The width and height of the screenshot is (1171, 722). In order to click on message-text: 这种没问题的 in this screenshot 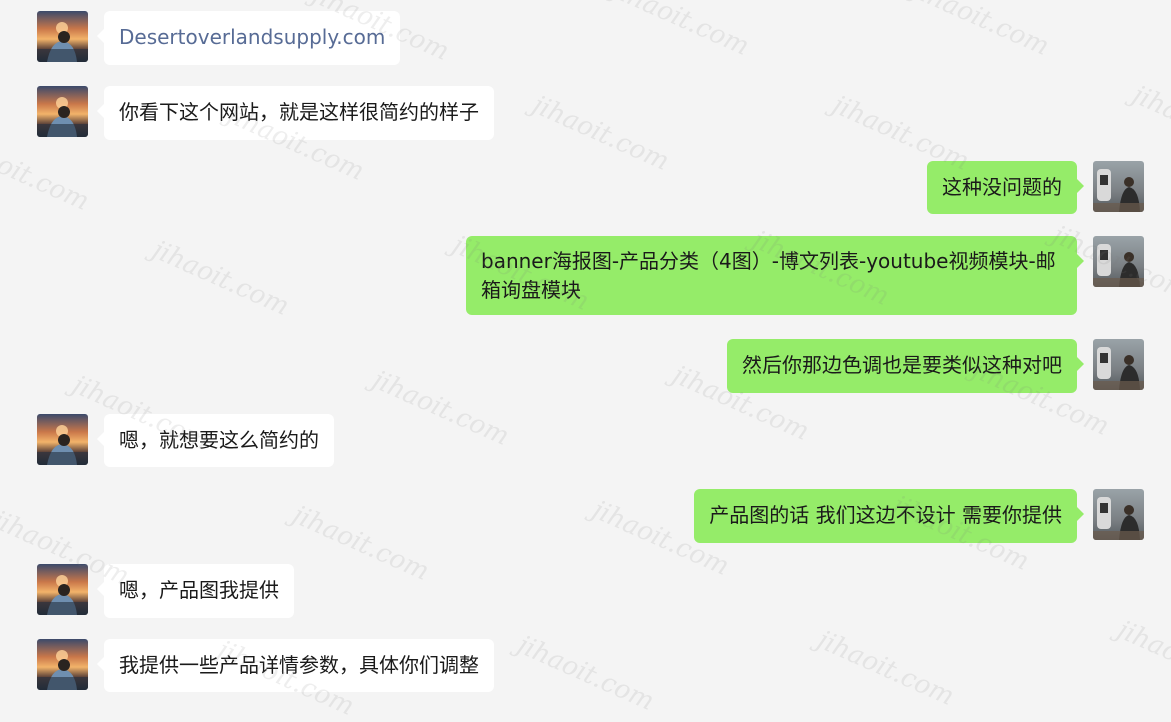, I will do `click(1002, 187)`.